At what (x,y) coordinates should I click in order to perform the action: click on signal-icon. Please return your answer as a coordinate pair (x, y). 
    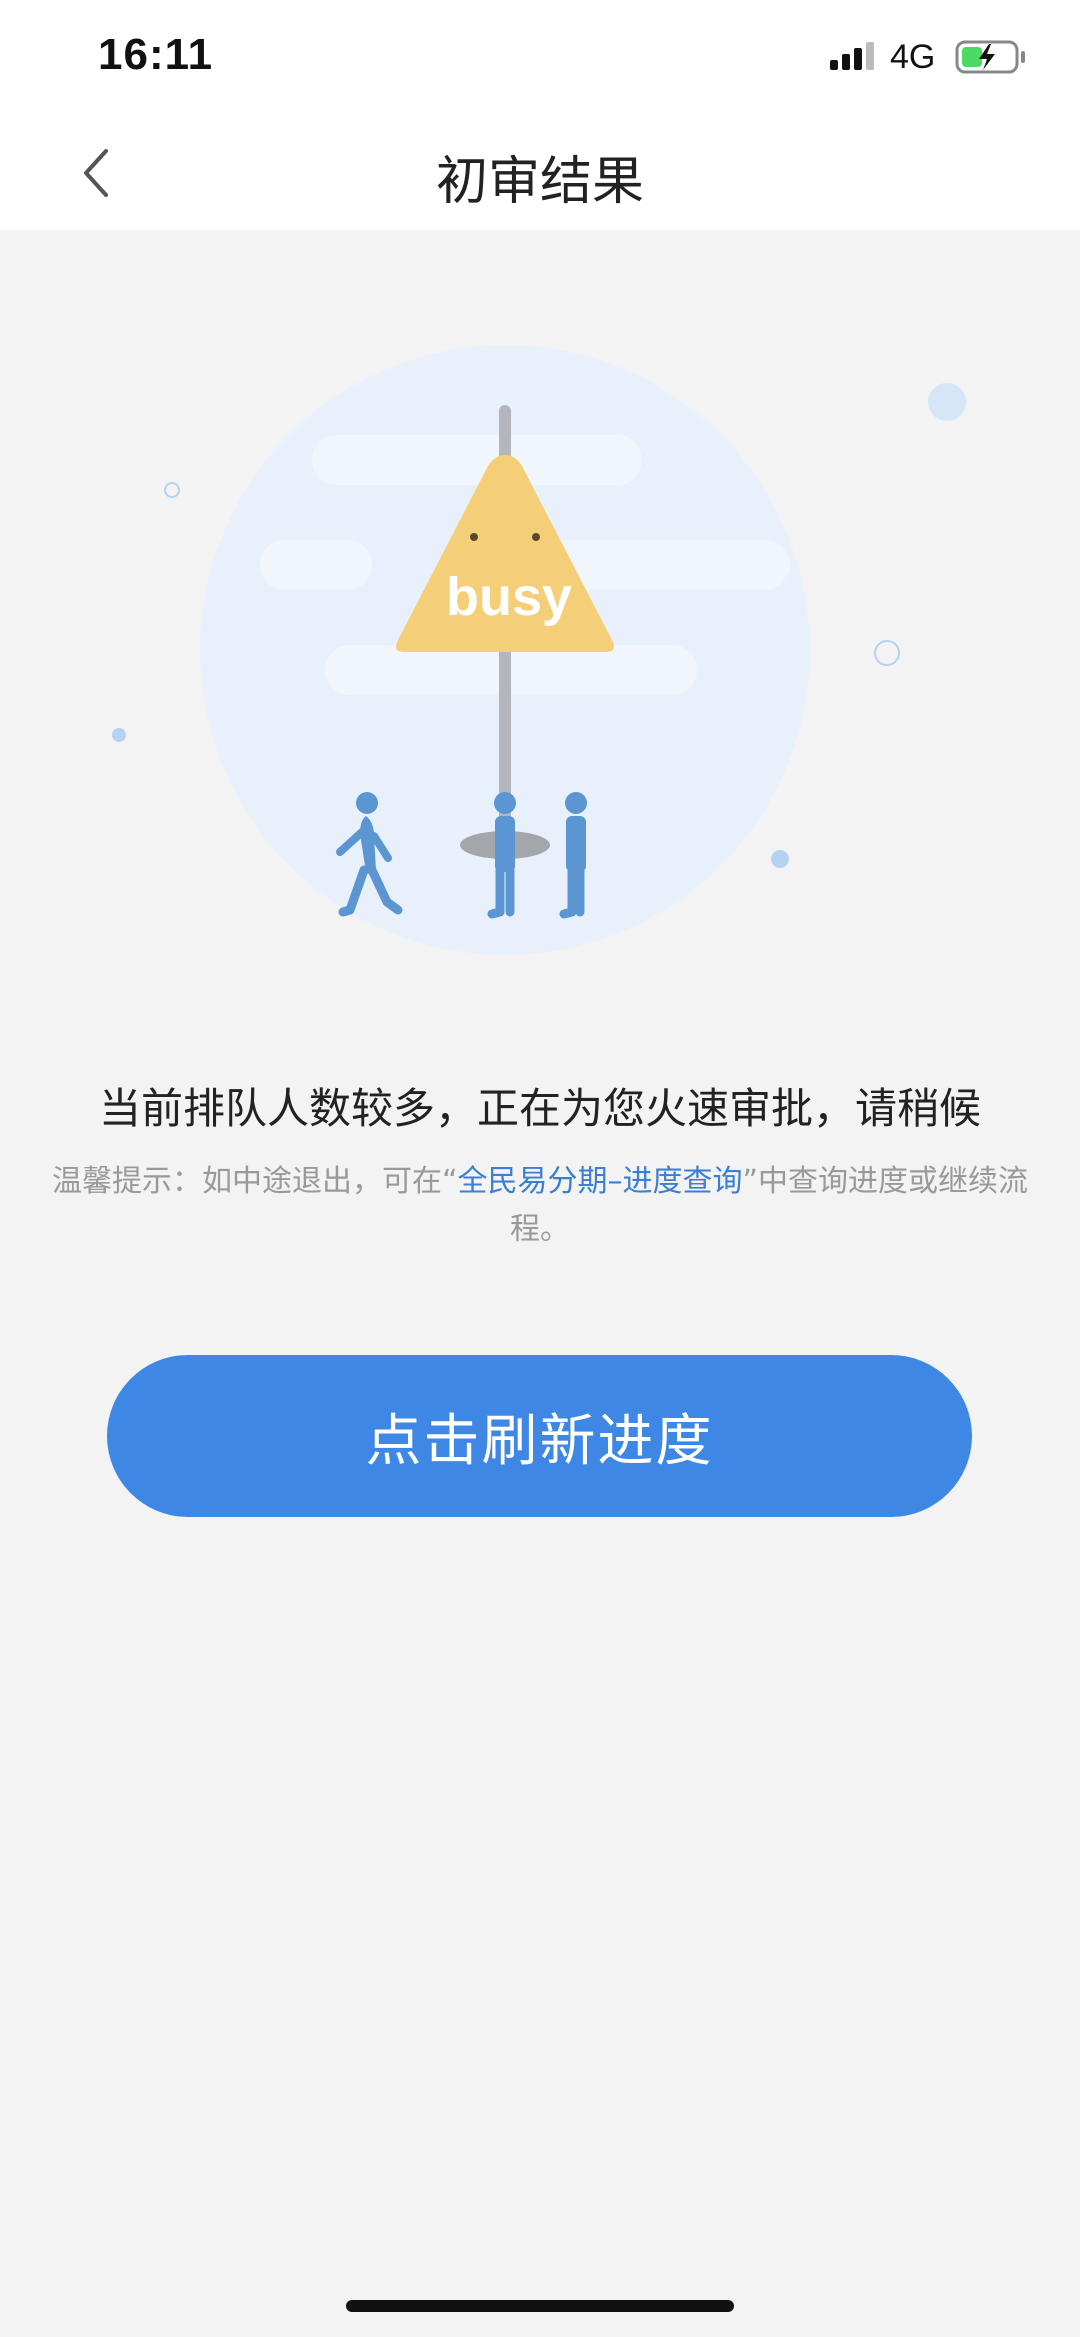
    Looking at the image, I should click on (852, 56).